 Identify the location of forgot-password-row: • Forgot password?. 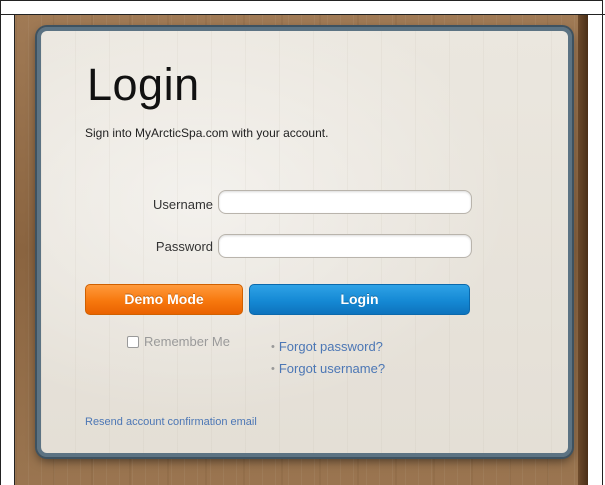
(328, 347).